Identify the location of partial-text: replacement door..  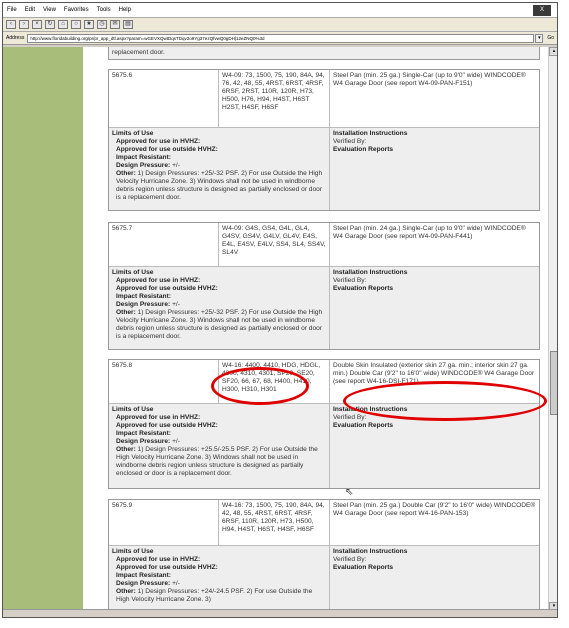
(138, 52).